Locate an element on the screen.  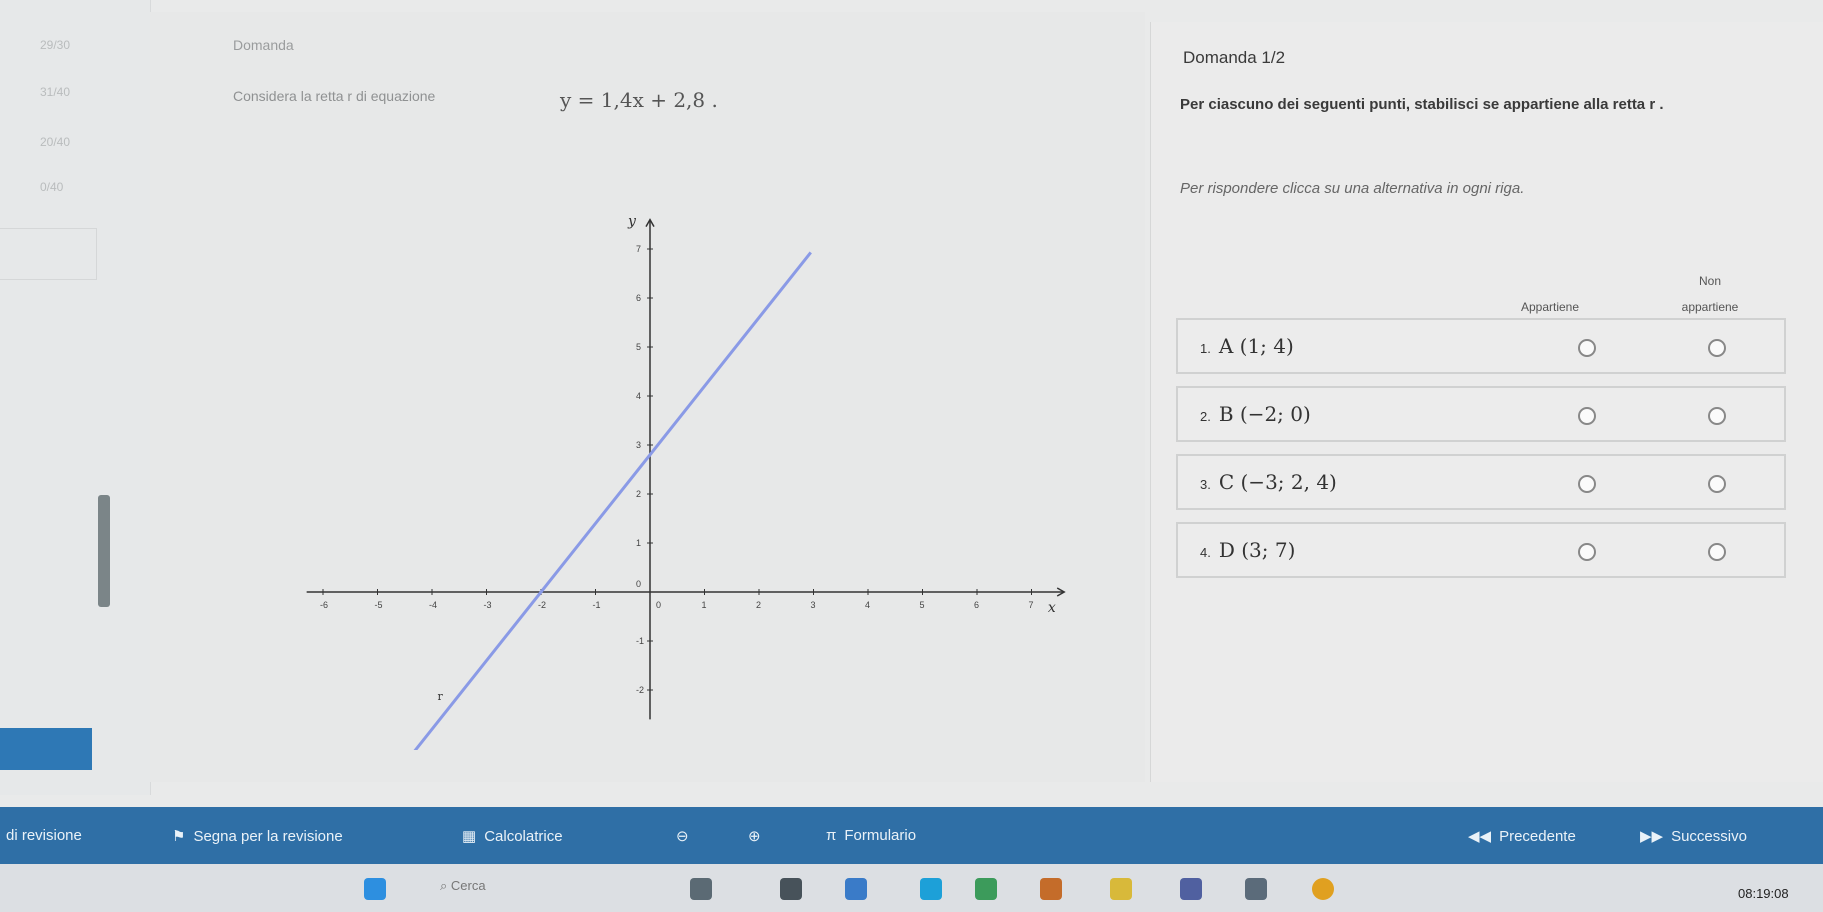
answer-row-2: 2. B (−2; 0) is located at coordinates (1481, 414).